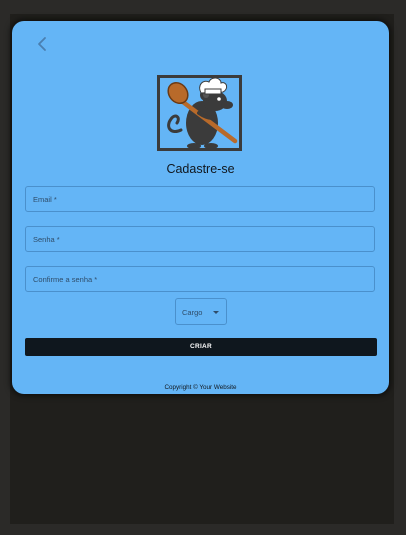 The height and width of the screenshot is (535, 406). I want to click on chef-rat-logo, so click(199, 113).